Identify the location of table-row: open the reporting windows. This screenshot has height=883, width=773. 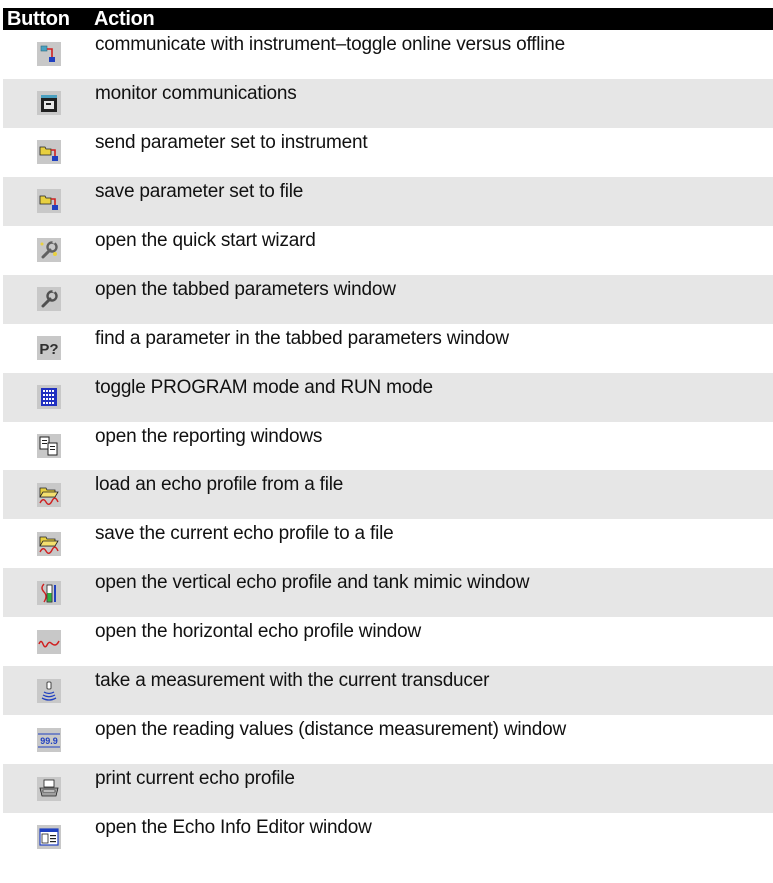
(388, 446).